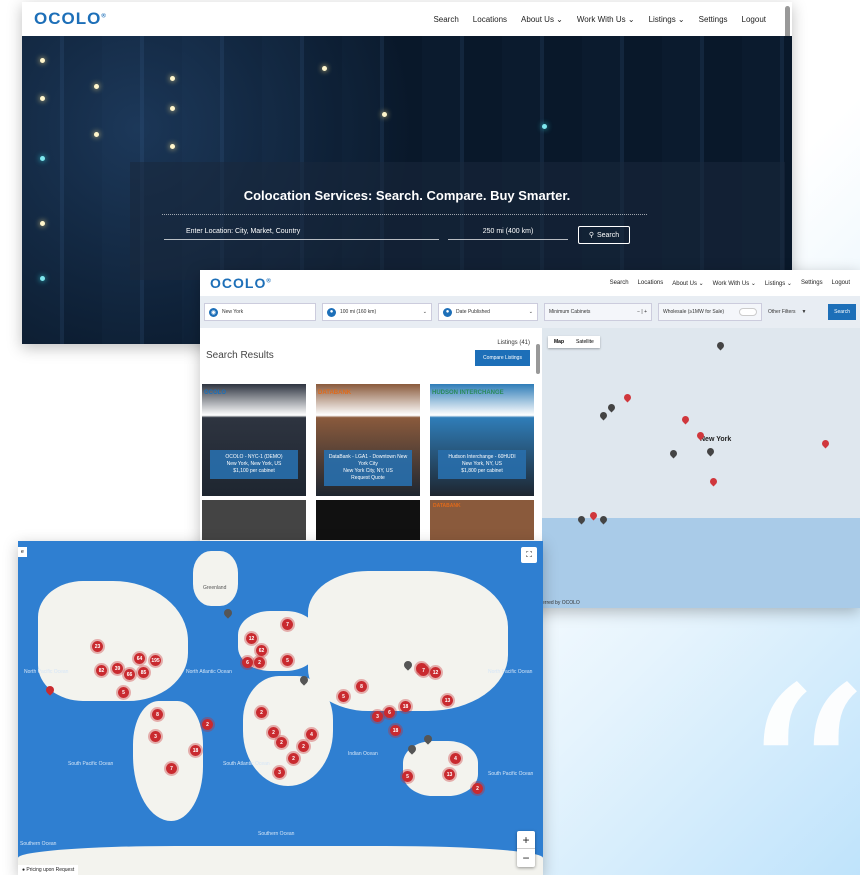  What do you see at coordinates (101, 670) in the screenshot?
I see `cluster-marker: 82` at bounding box center [101, 670].